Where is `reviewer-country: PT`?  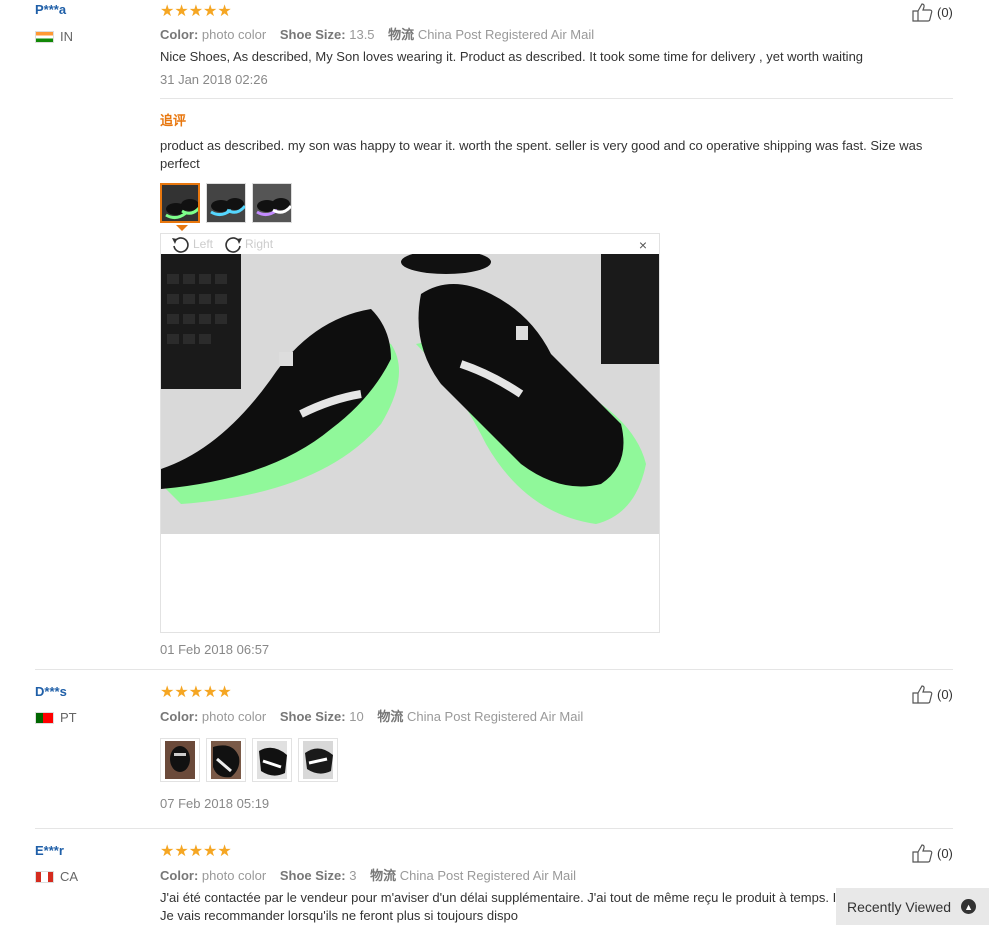
reviewer-country: PT is located at coordinates (56, 717).